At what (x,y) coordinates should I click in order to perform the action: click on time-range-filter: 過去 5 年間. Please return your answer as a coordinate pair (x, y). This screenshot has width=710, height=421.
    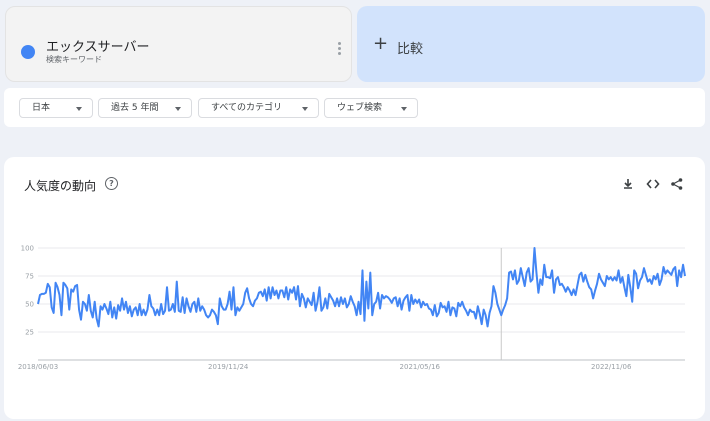
    Looking at the image, I should click on (145, 108).